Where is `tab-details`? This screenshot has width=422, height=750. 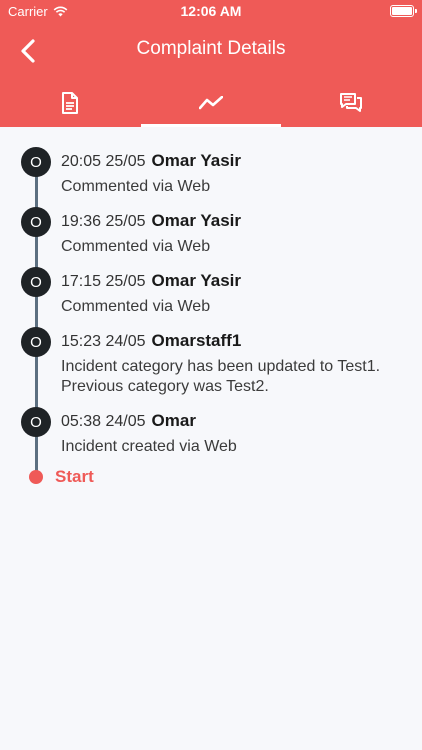 tab-details is located at coordinates (70, 102).